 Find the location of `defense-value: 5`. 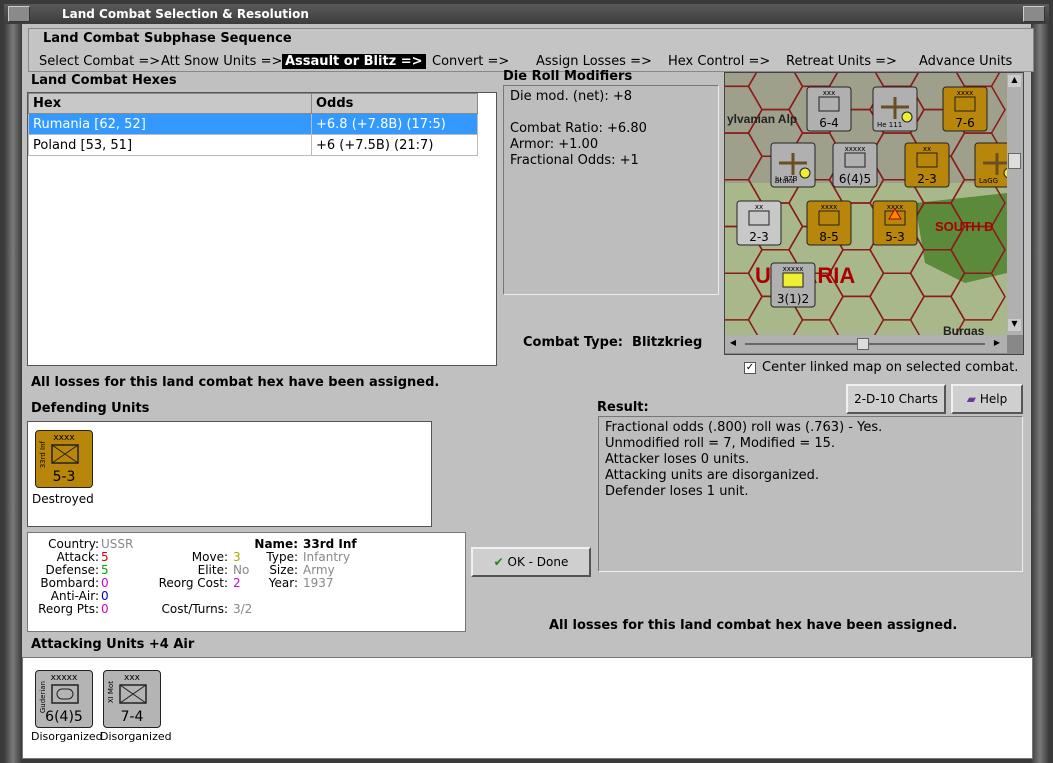

defense-value: 5 is located at coordinates (105, 570).